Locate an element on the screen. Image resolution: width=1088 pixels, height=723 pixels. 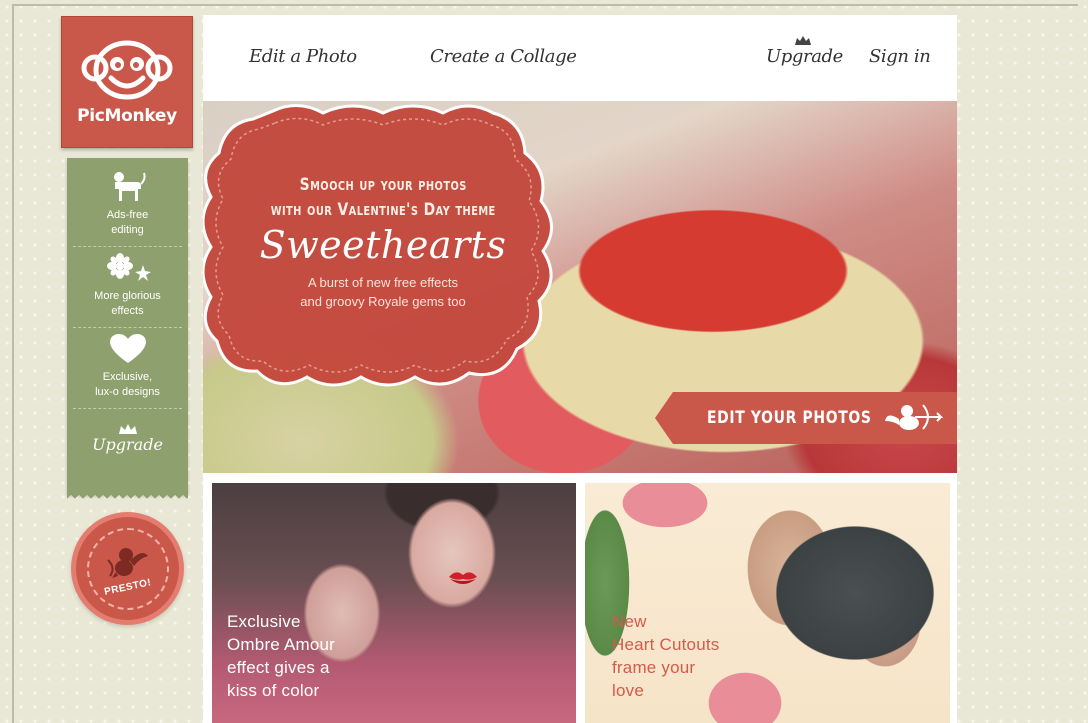
nav-edit-photo: Edit a Photo is located at coordinates (303, 56).